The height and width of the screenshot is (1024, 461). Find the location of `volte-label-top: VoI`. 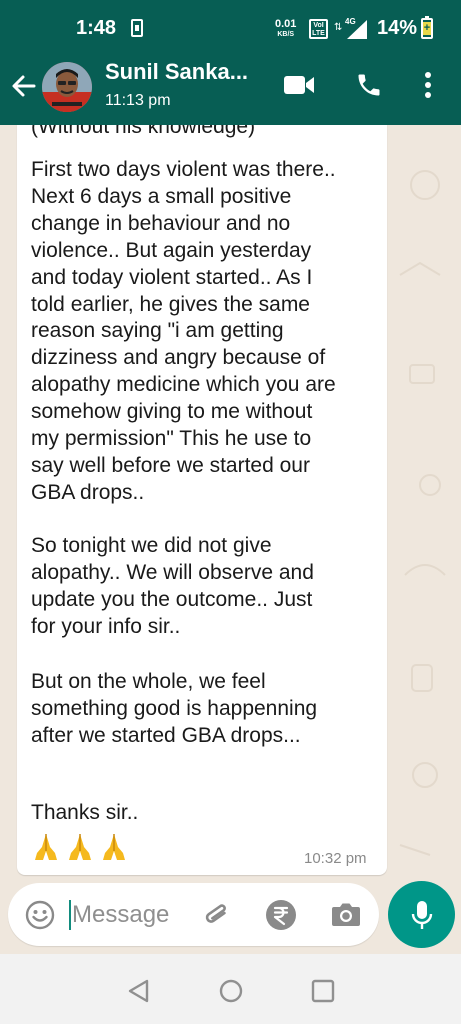

volte-label-top: VoI is located at coordinates (318, 25).